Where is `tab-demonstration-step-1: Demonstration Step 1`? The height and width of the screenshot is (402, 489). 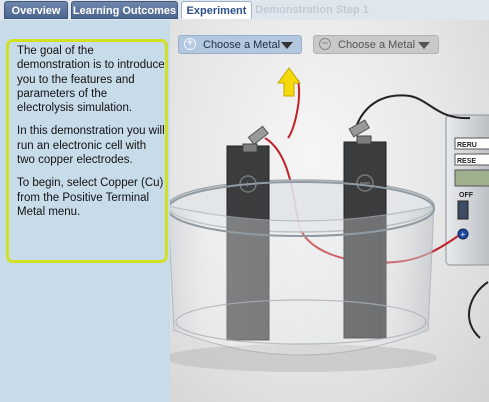
tab-demonstration-step-1: Demonstration Step 1 is located at coordinates (312, 10).